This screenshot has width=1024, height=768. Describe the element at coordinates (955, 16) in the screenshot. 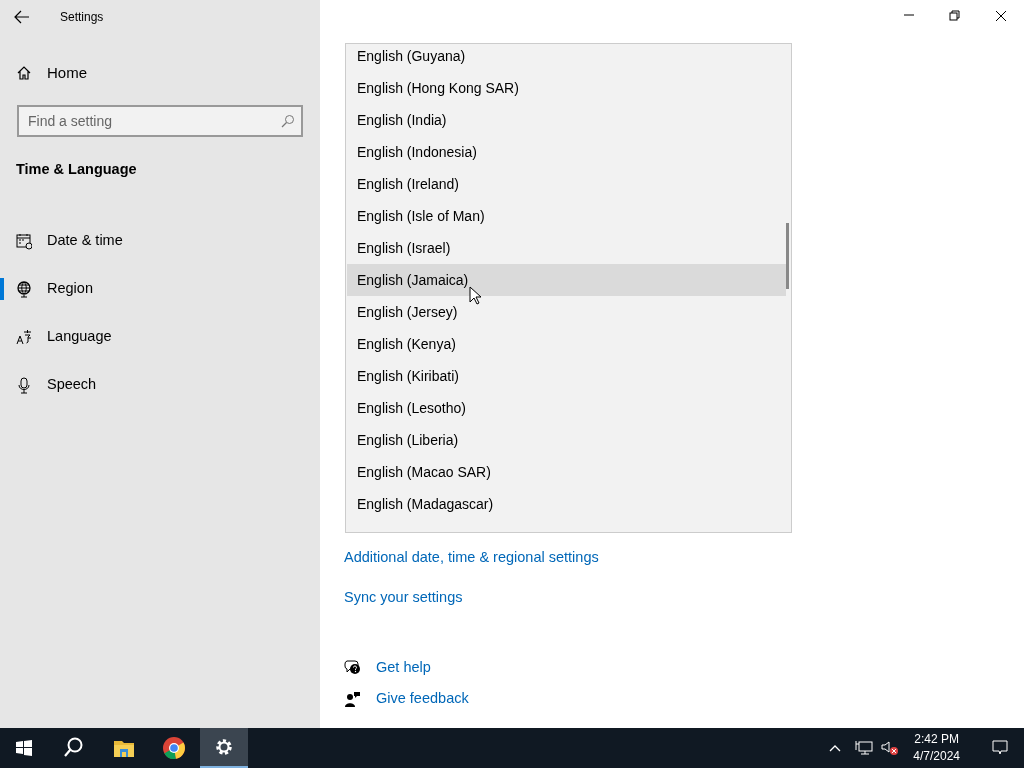

I see `restore-icon` at that location.